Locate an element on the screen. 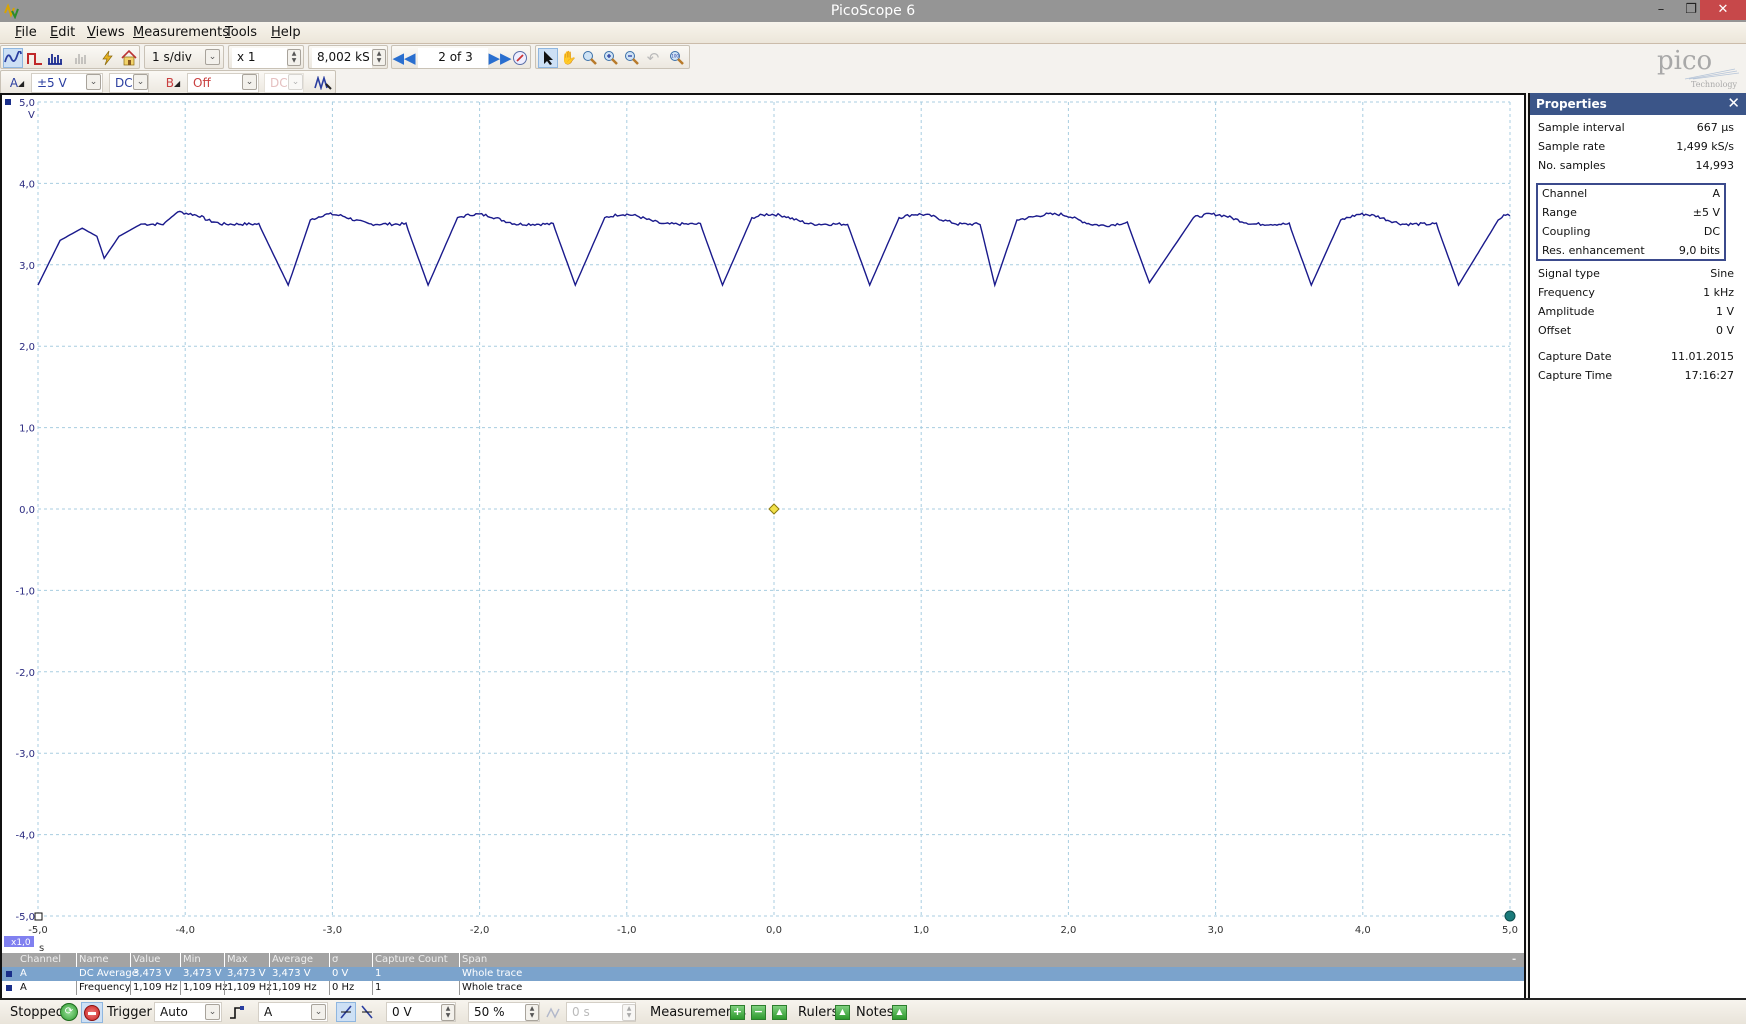  y-tick-label: -3,0 is located at coordinates (25, 754).